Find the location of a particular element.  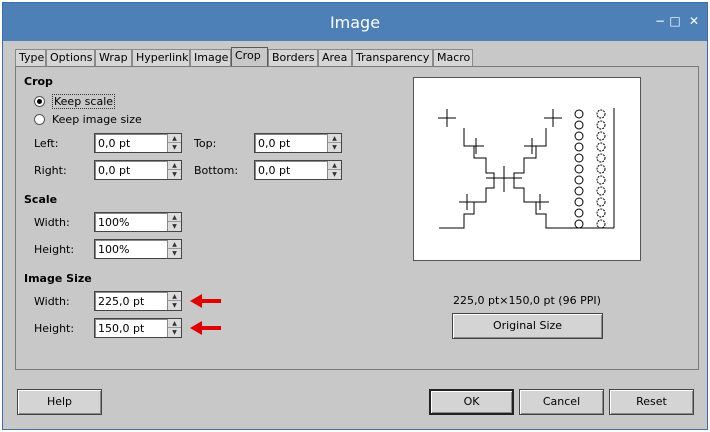

image-width-label: Width: is located at coordinates (52, 301).